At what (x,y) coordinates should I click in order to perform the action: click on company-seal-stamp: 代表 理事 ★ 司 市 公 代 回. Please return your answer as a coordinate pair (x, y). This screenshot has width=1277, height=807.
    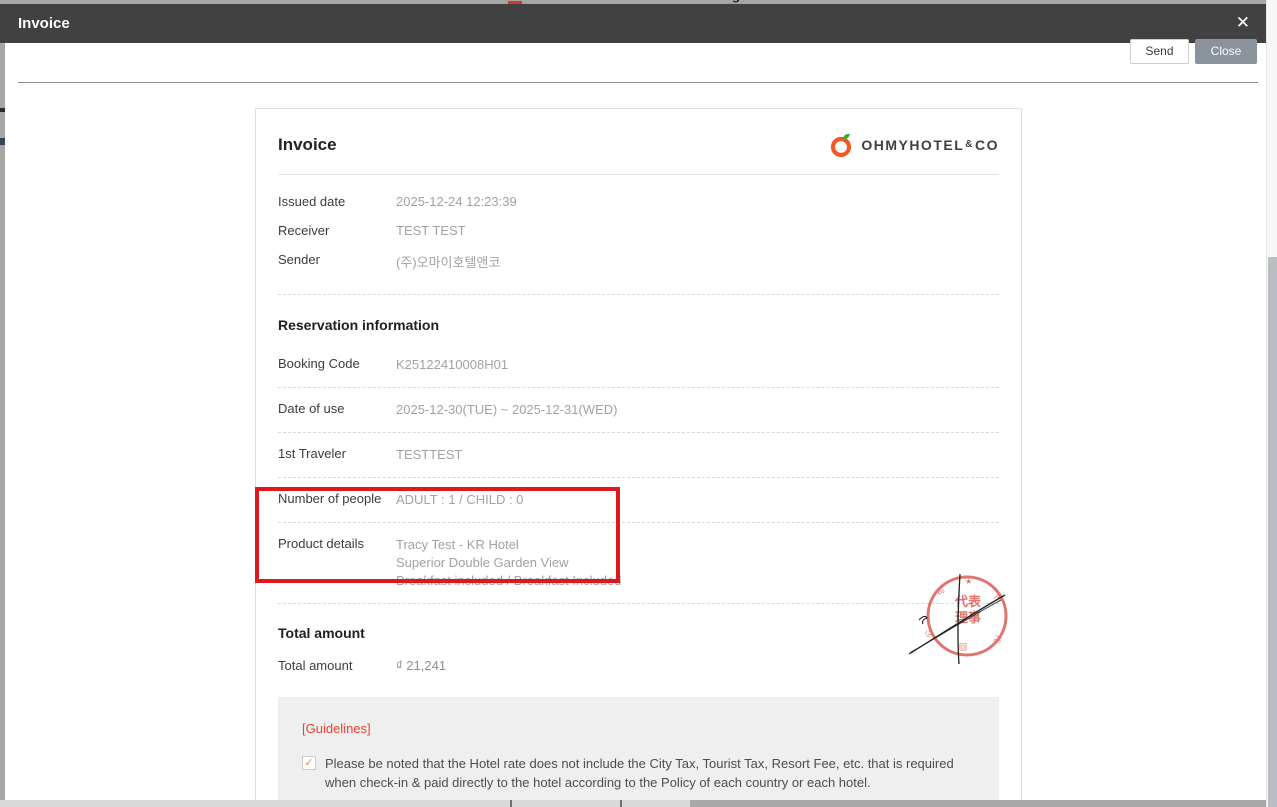
    Looking at the image, I should click on (958, 619).